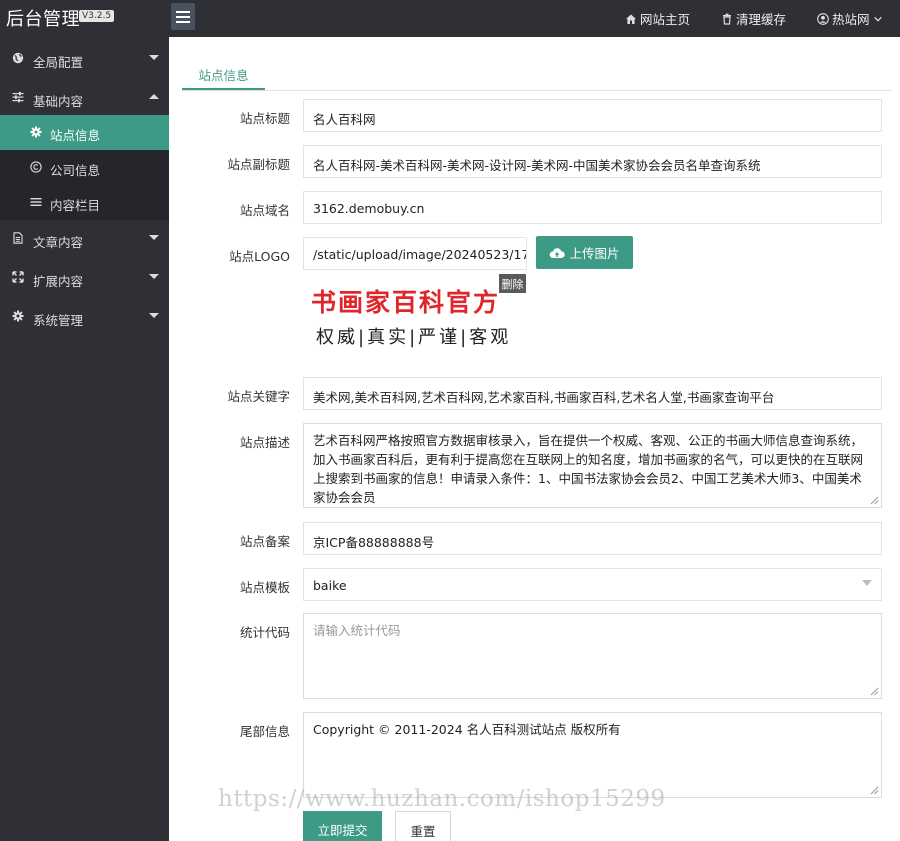 The height and width of the screenshot is (841, 900). Describe the element at coordinates (657, 18) in the screenshot. I see `nav-home-link: 网站主页` at that location.